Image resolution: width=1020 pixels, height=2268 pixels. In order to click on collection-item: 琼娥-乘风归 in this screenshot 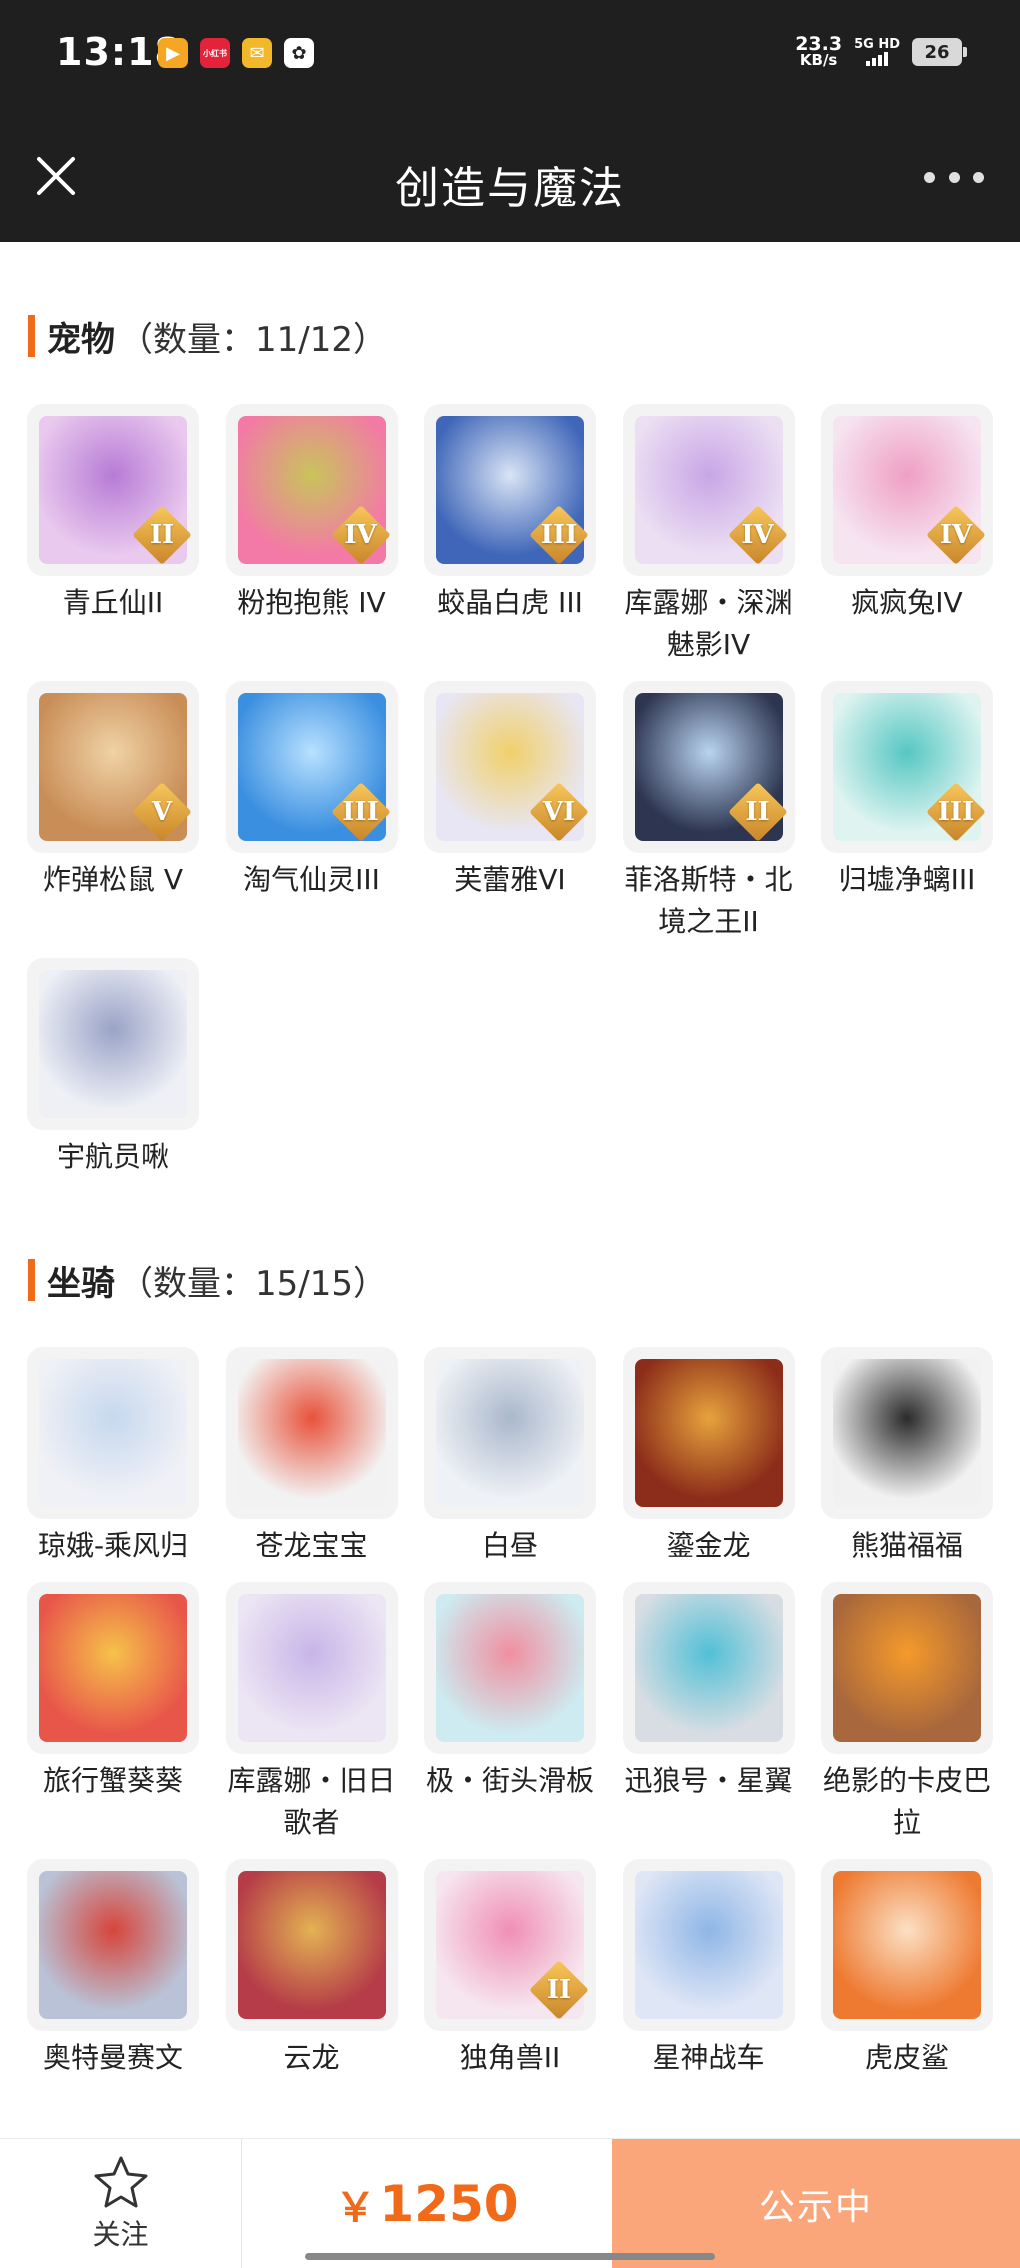, I will do `click(113, 1457)`.